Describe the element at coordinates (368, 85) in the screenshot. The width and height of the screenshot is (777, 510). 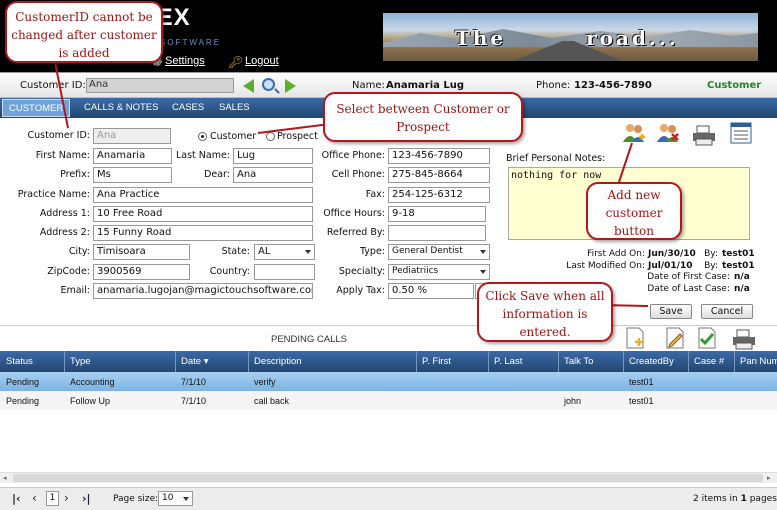
I see `customer-name-label: Name:` at that location.